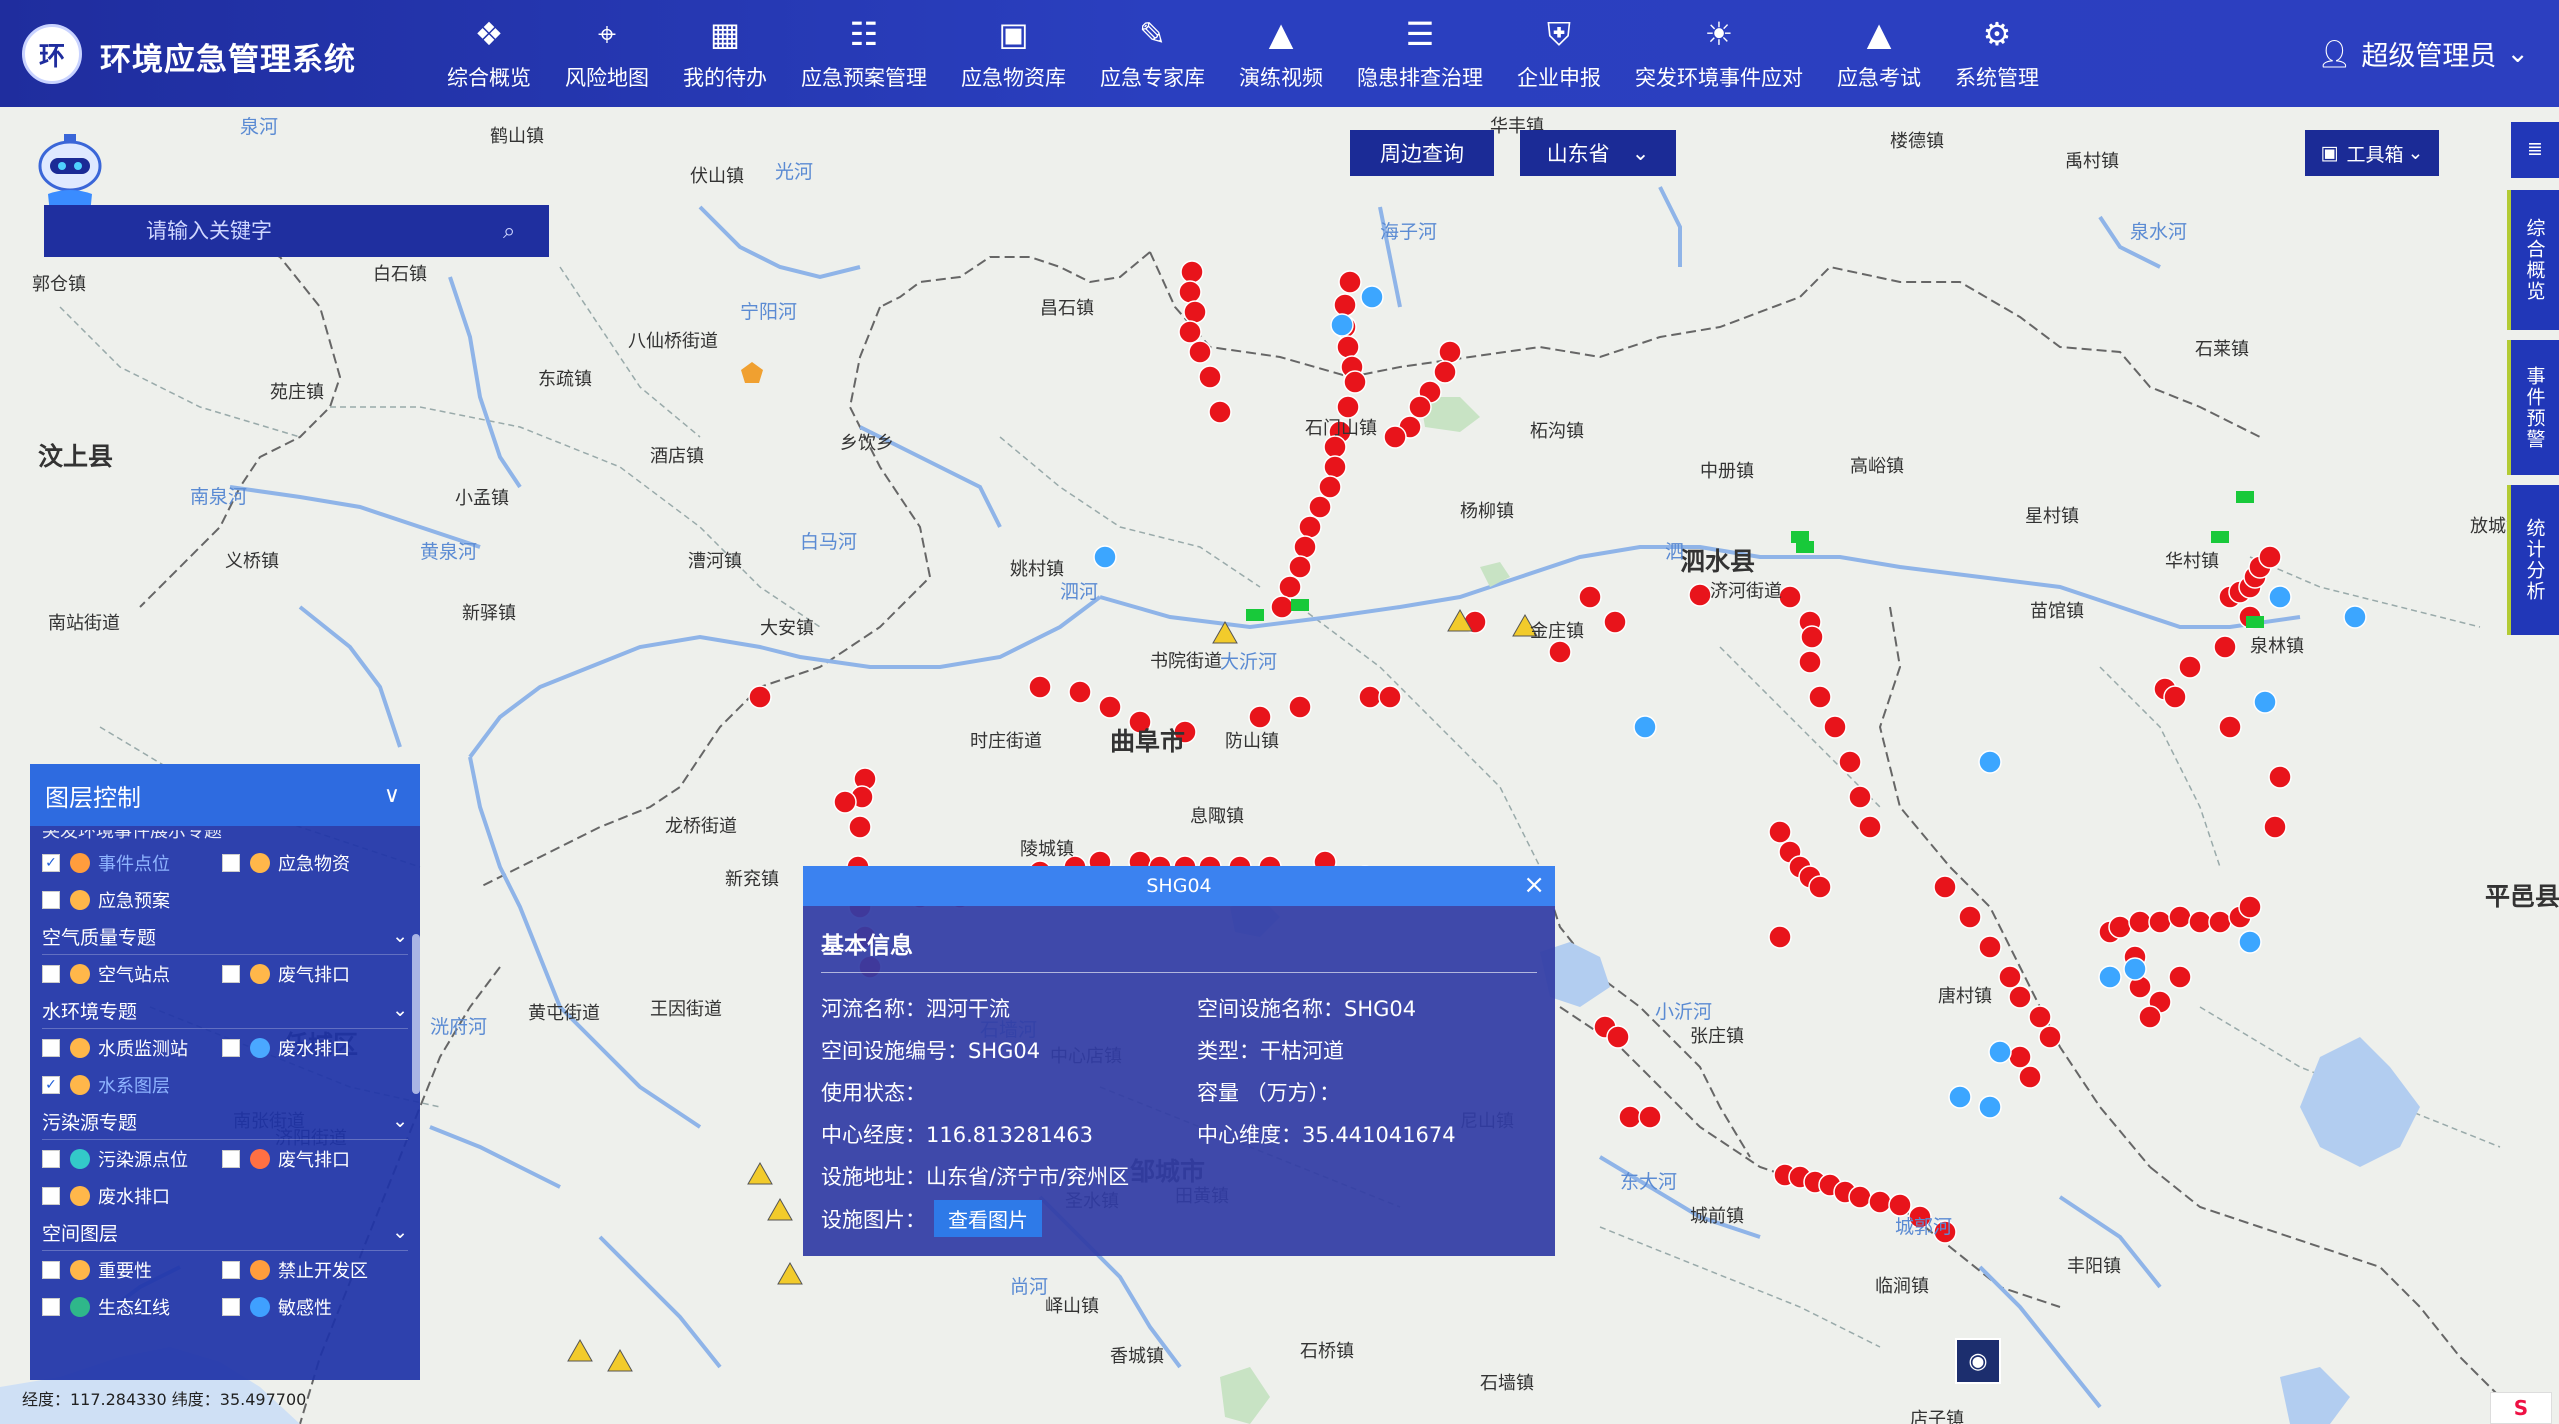 This screenshot has width=2559, height=1424. What do you see at coordinates (725, 53) in the screenshot?
I see `nav-item-2: ▦ 我的待办` at bounding box center [725, 53].